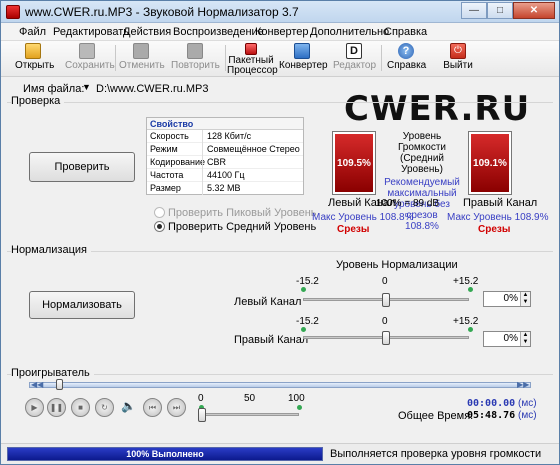 Image resolution: width=560 pixels, height=465 pixels. Describe the element at coordinates (386, 300) in the screenshot. I see `left-normalize-thumb` at that location.